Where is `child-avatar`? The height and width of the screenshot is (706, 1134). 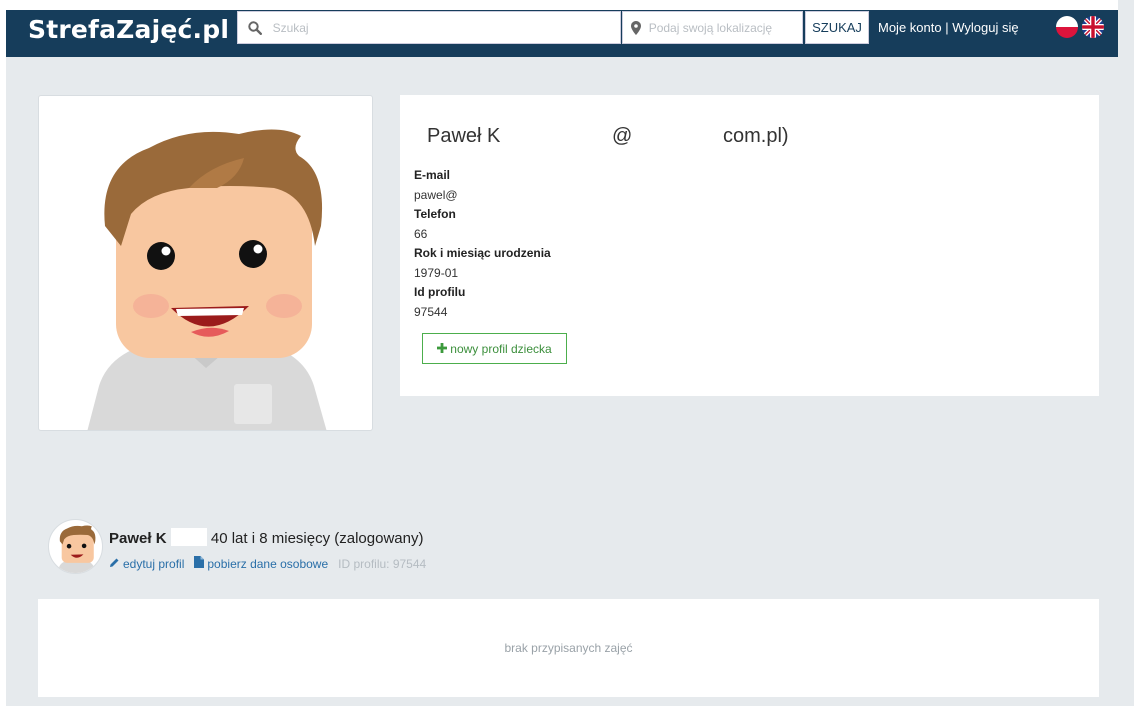 child-avatar is located at coordinates (75, 546).